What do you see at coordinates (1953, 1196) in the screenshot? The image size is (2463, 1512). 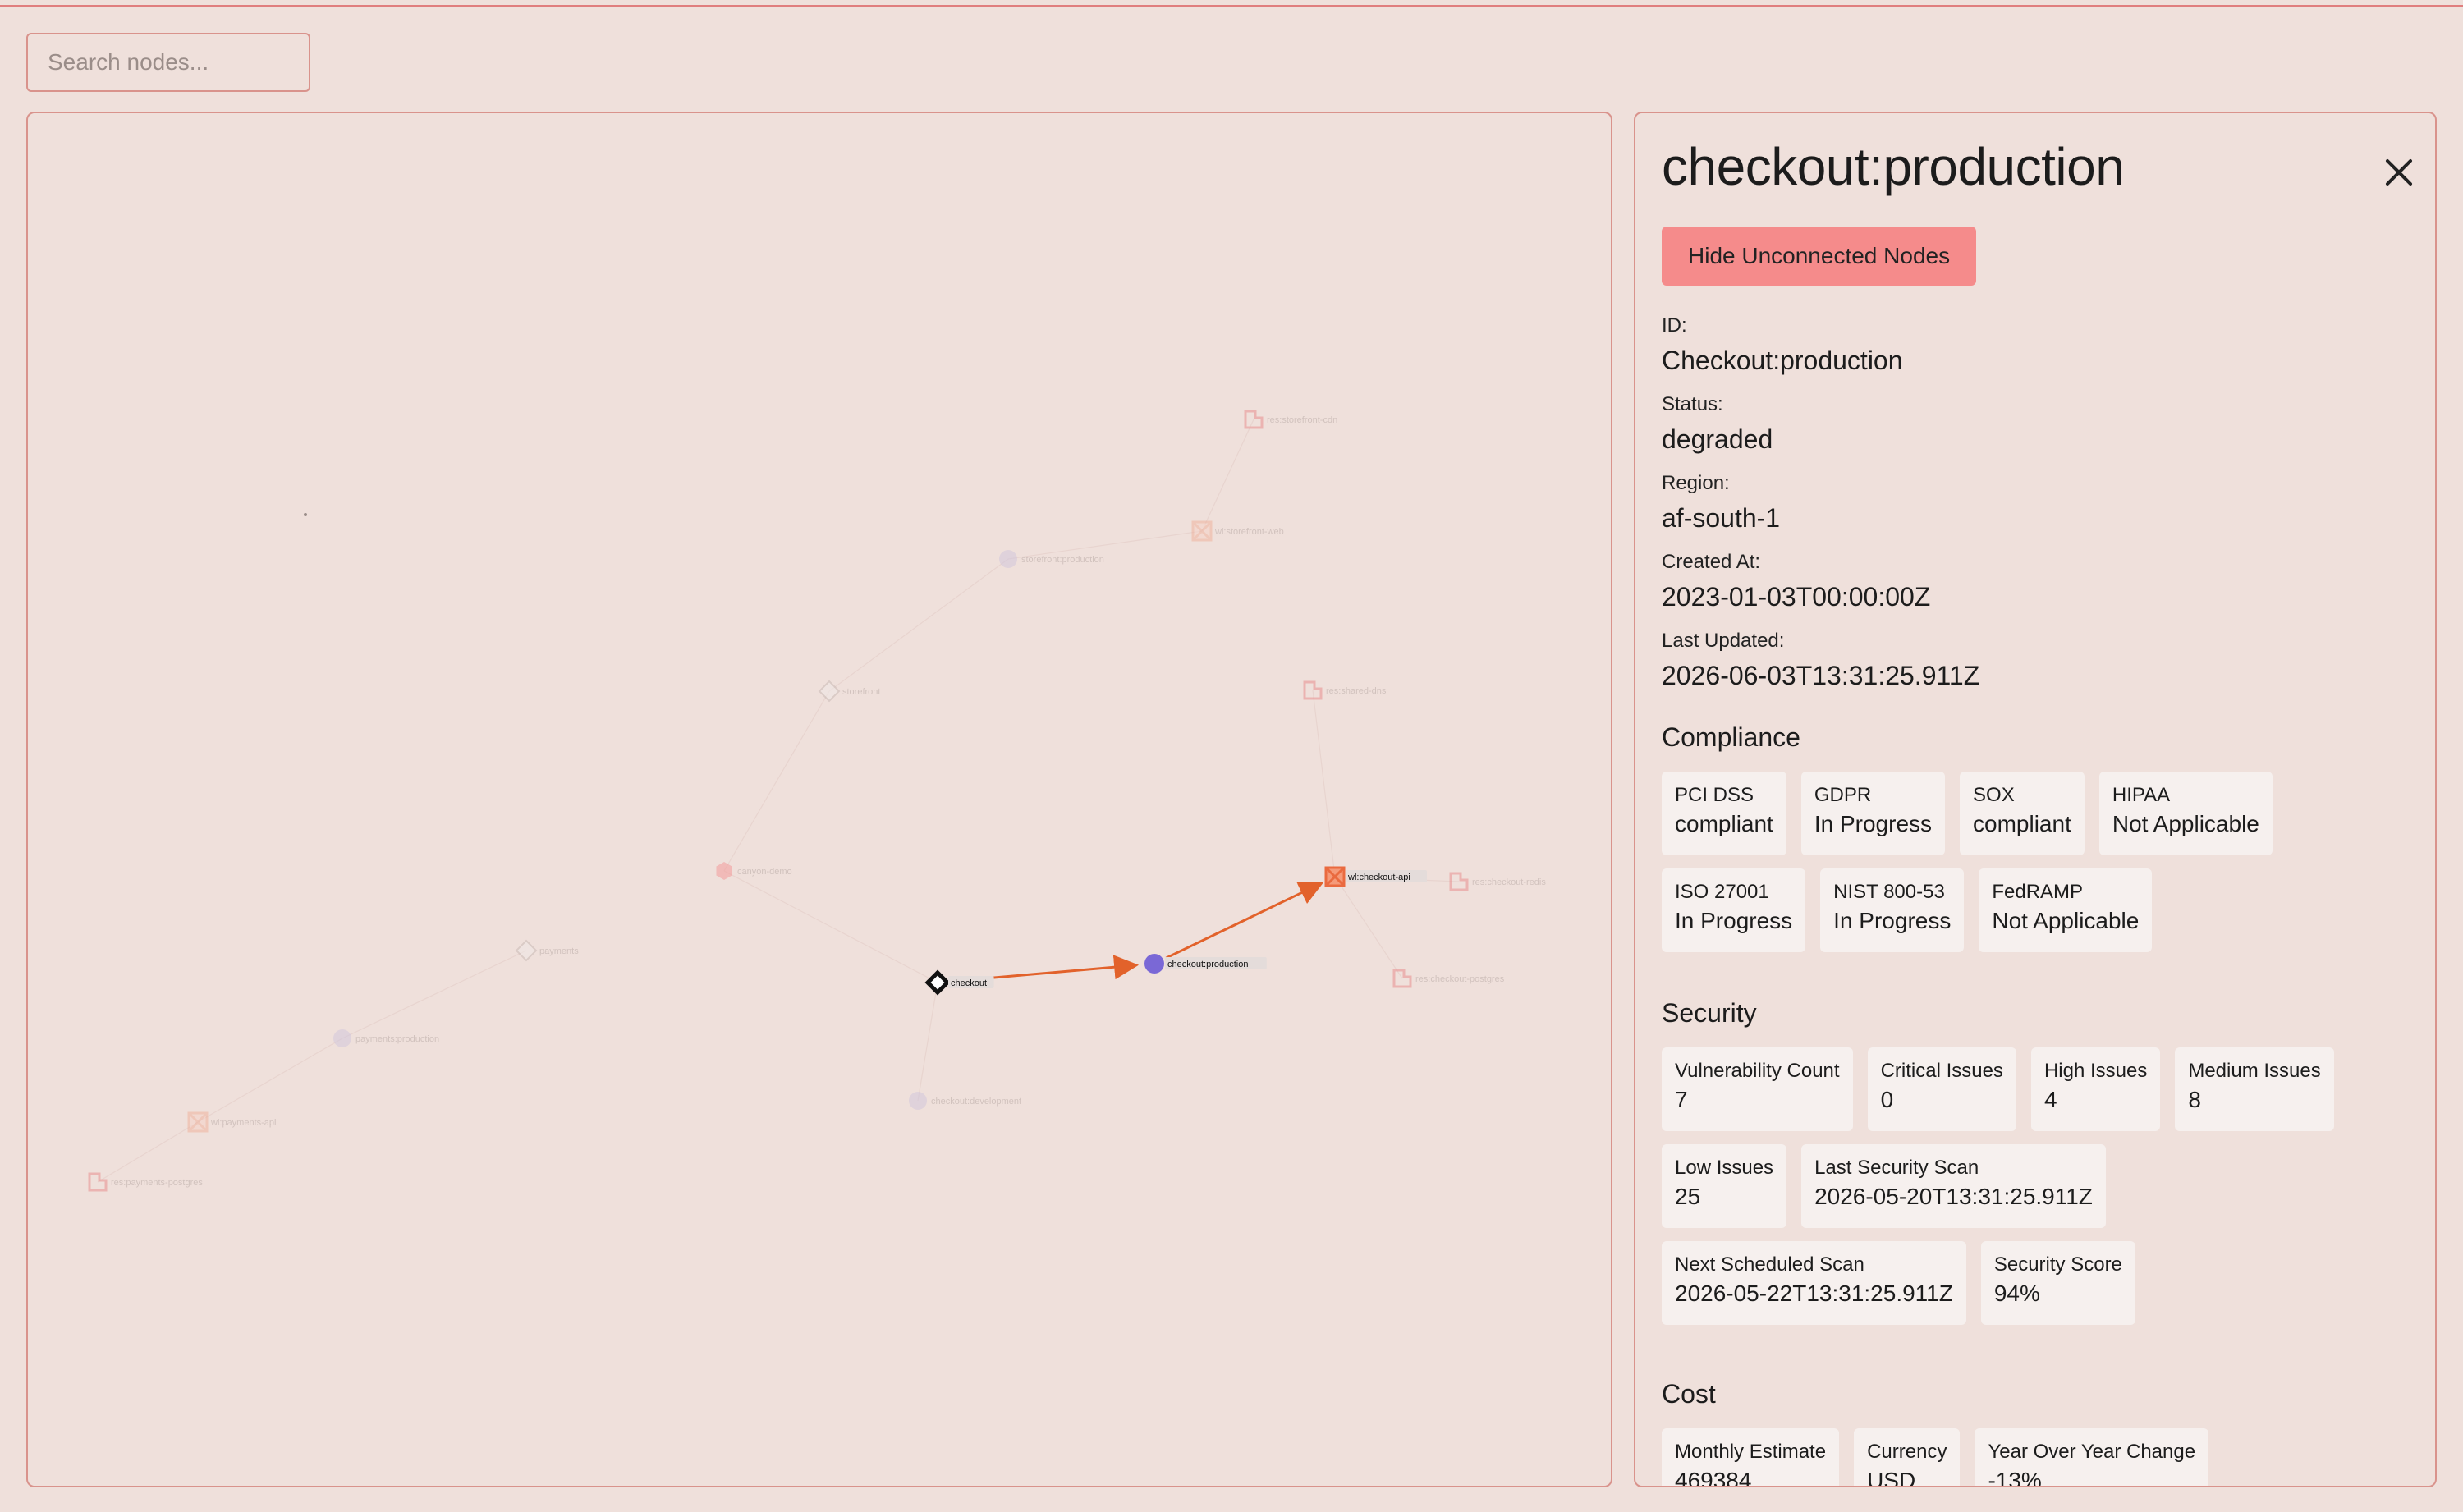 I see `card-value: 2026-05-20T13:31:25.911Z` at bounding box center [1953, 1196].